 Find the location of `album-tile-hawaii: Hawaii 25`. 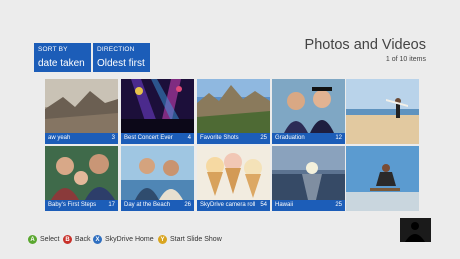

album-tile-hawaii: Hawaii 25 is located at coordinates (308, 178).